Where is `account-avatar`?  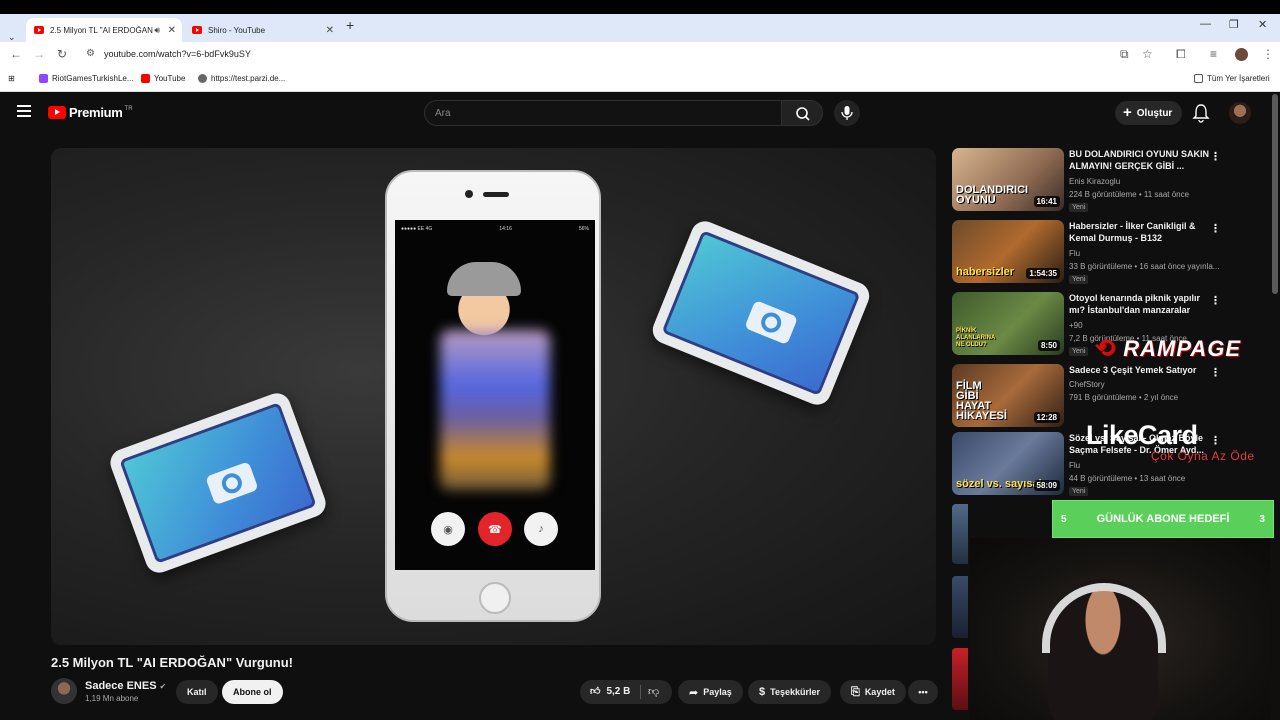 account-avatar is located at coordinates (1240, 113).